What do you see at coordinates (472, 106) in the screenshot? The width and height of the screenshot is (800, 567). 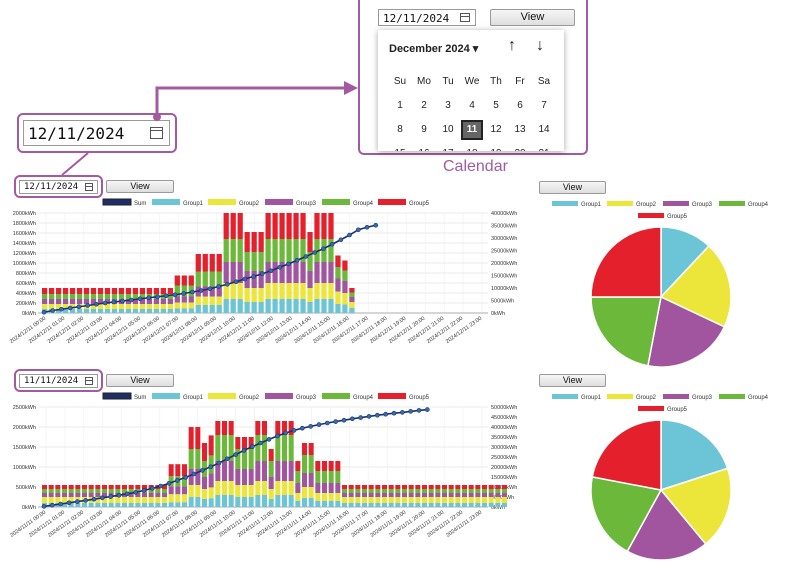 I see `calendar-day: 4` at bounding box center [472, 106].